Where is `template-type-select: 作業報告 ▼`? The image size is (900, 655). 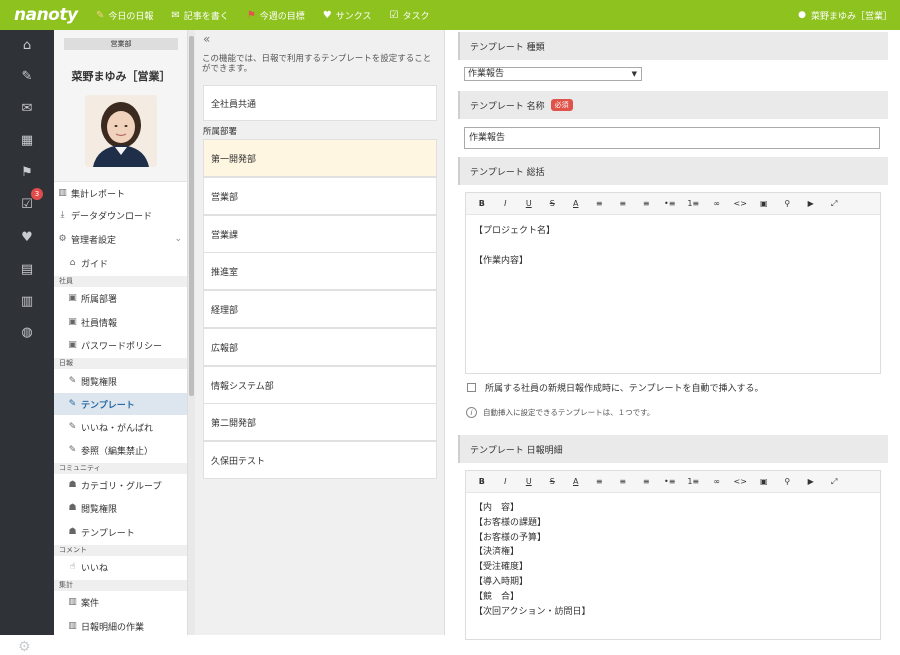 template-type-select: 作業報告 ▼ is located at coordinates (553, 74).